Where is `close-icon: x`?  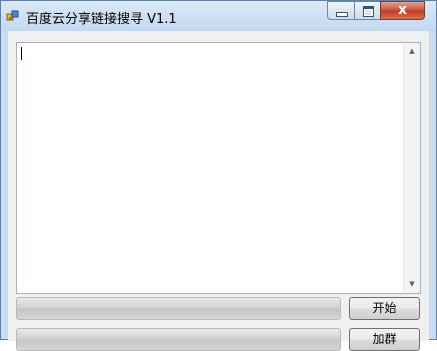
close-icon: x is located at coordinates (402, 10).